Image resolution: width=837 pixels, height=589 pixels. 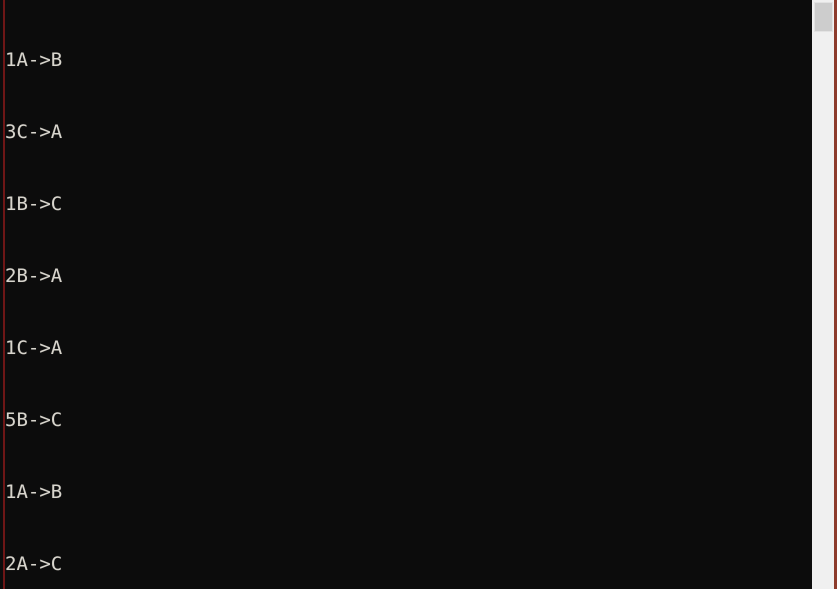 I want to click on output-line: 1B->C, so click(x=34, y=204).